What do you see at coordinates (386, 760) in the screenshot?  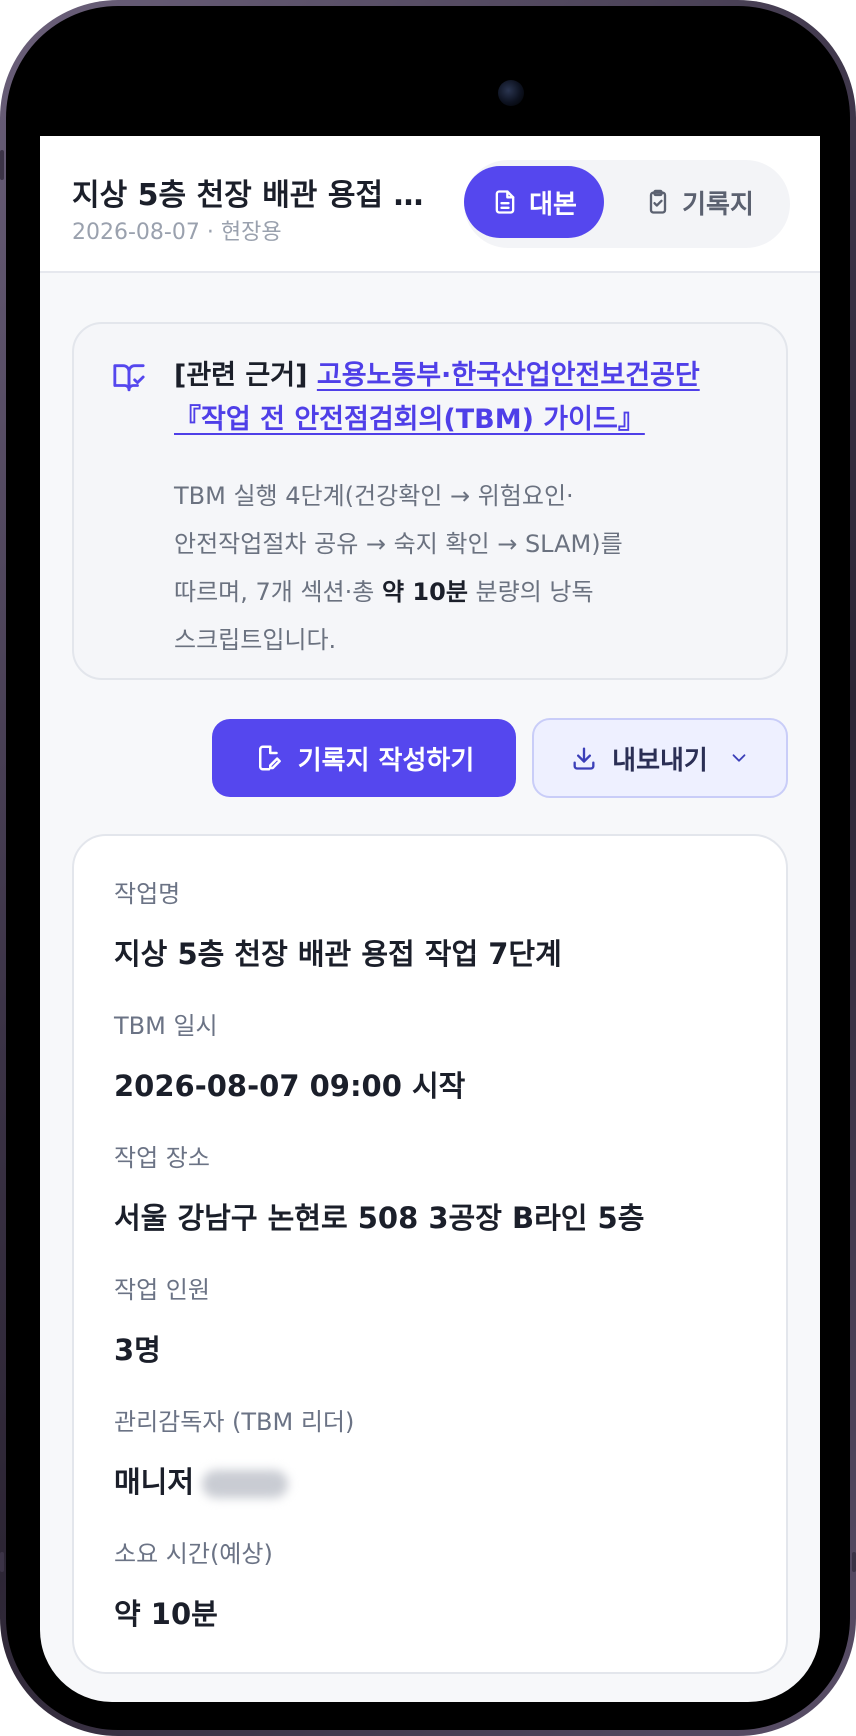 I see `write-record-label: 기록지 작성하기` at bounding box center [386, 760].